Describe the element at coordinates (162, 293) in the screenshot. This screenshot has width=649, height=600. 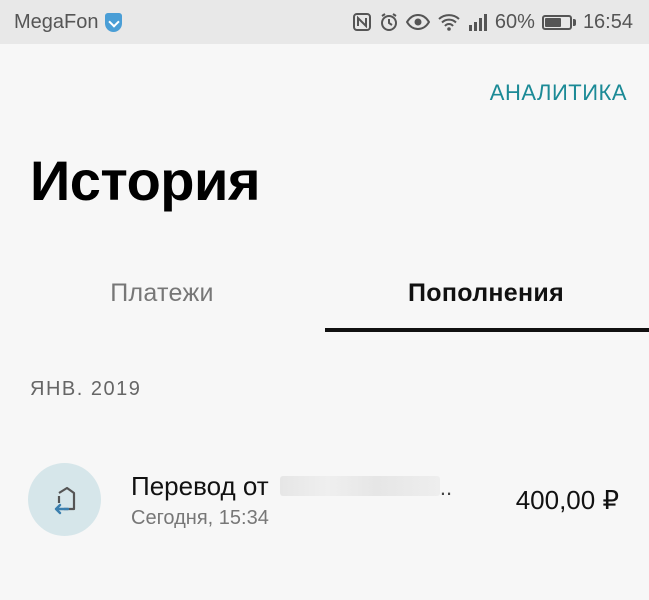
I see `tab-payments: Платежи` at that location.